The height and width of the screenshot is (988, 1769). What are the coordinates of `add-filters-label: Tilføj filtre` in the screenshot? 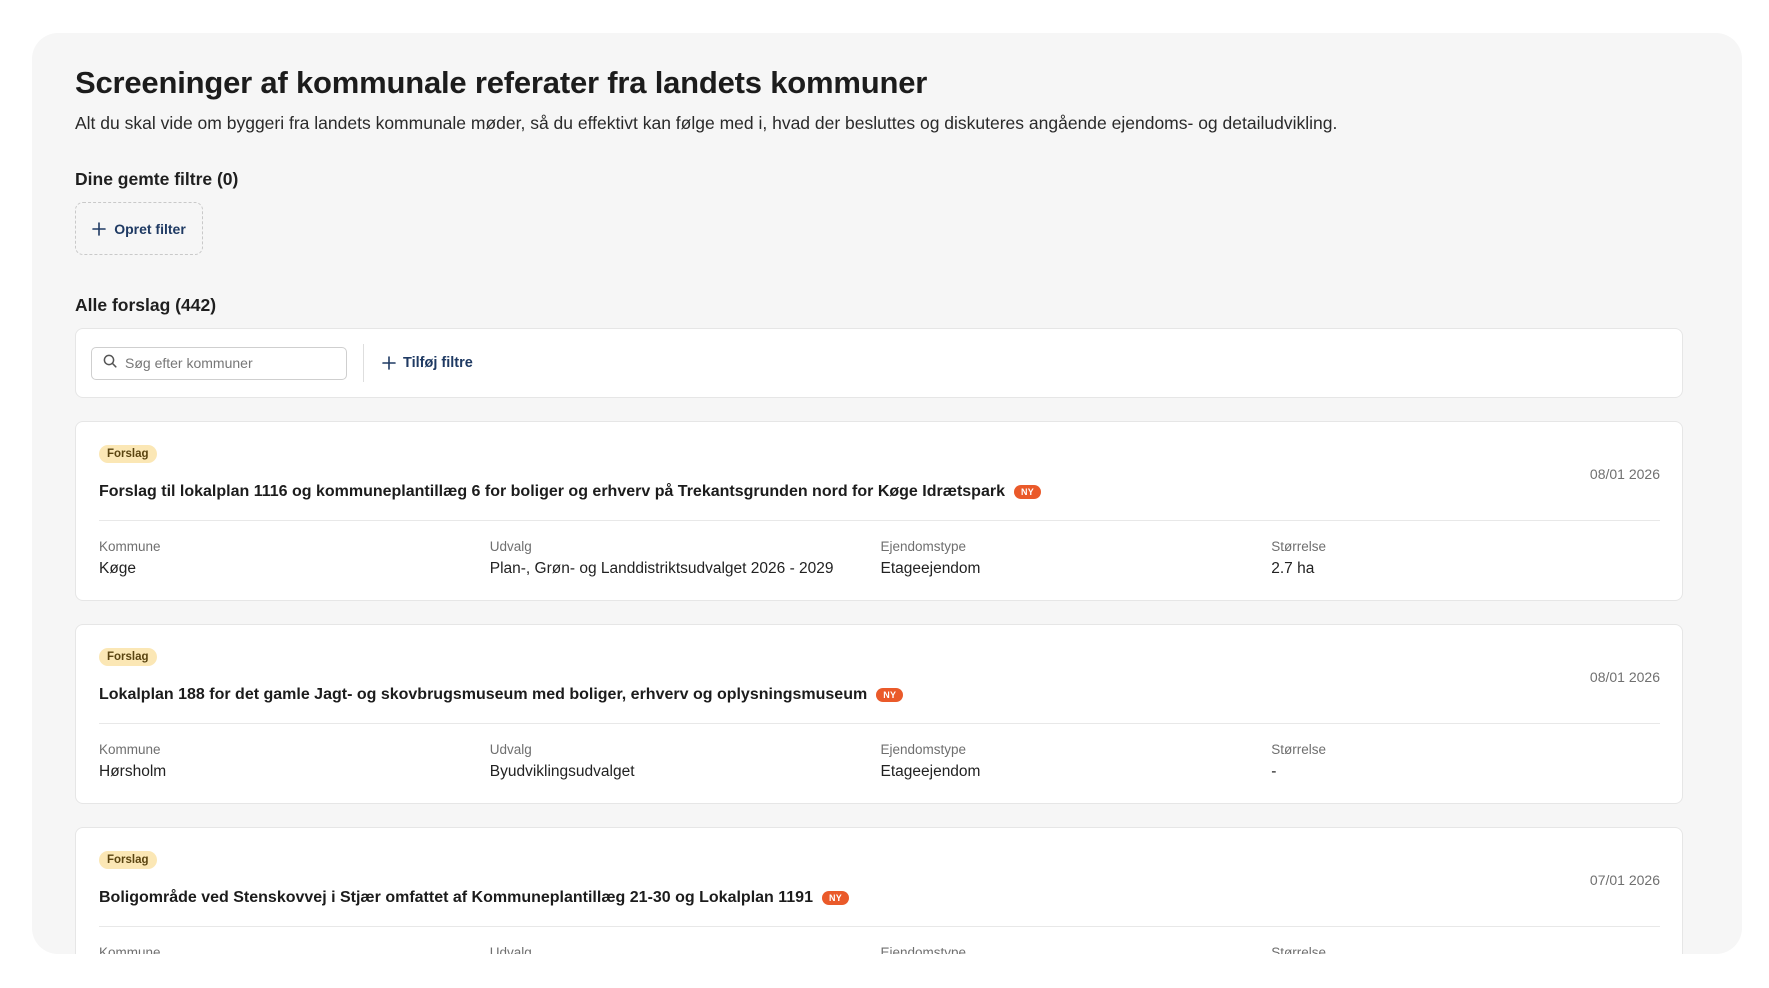 It's located at (438, 363).